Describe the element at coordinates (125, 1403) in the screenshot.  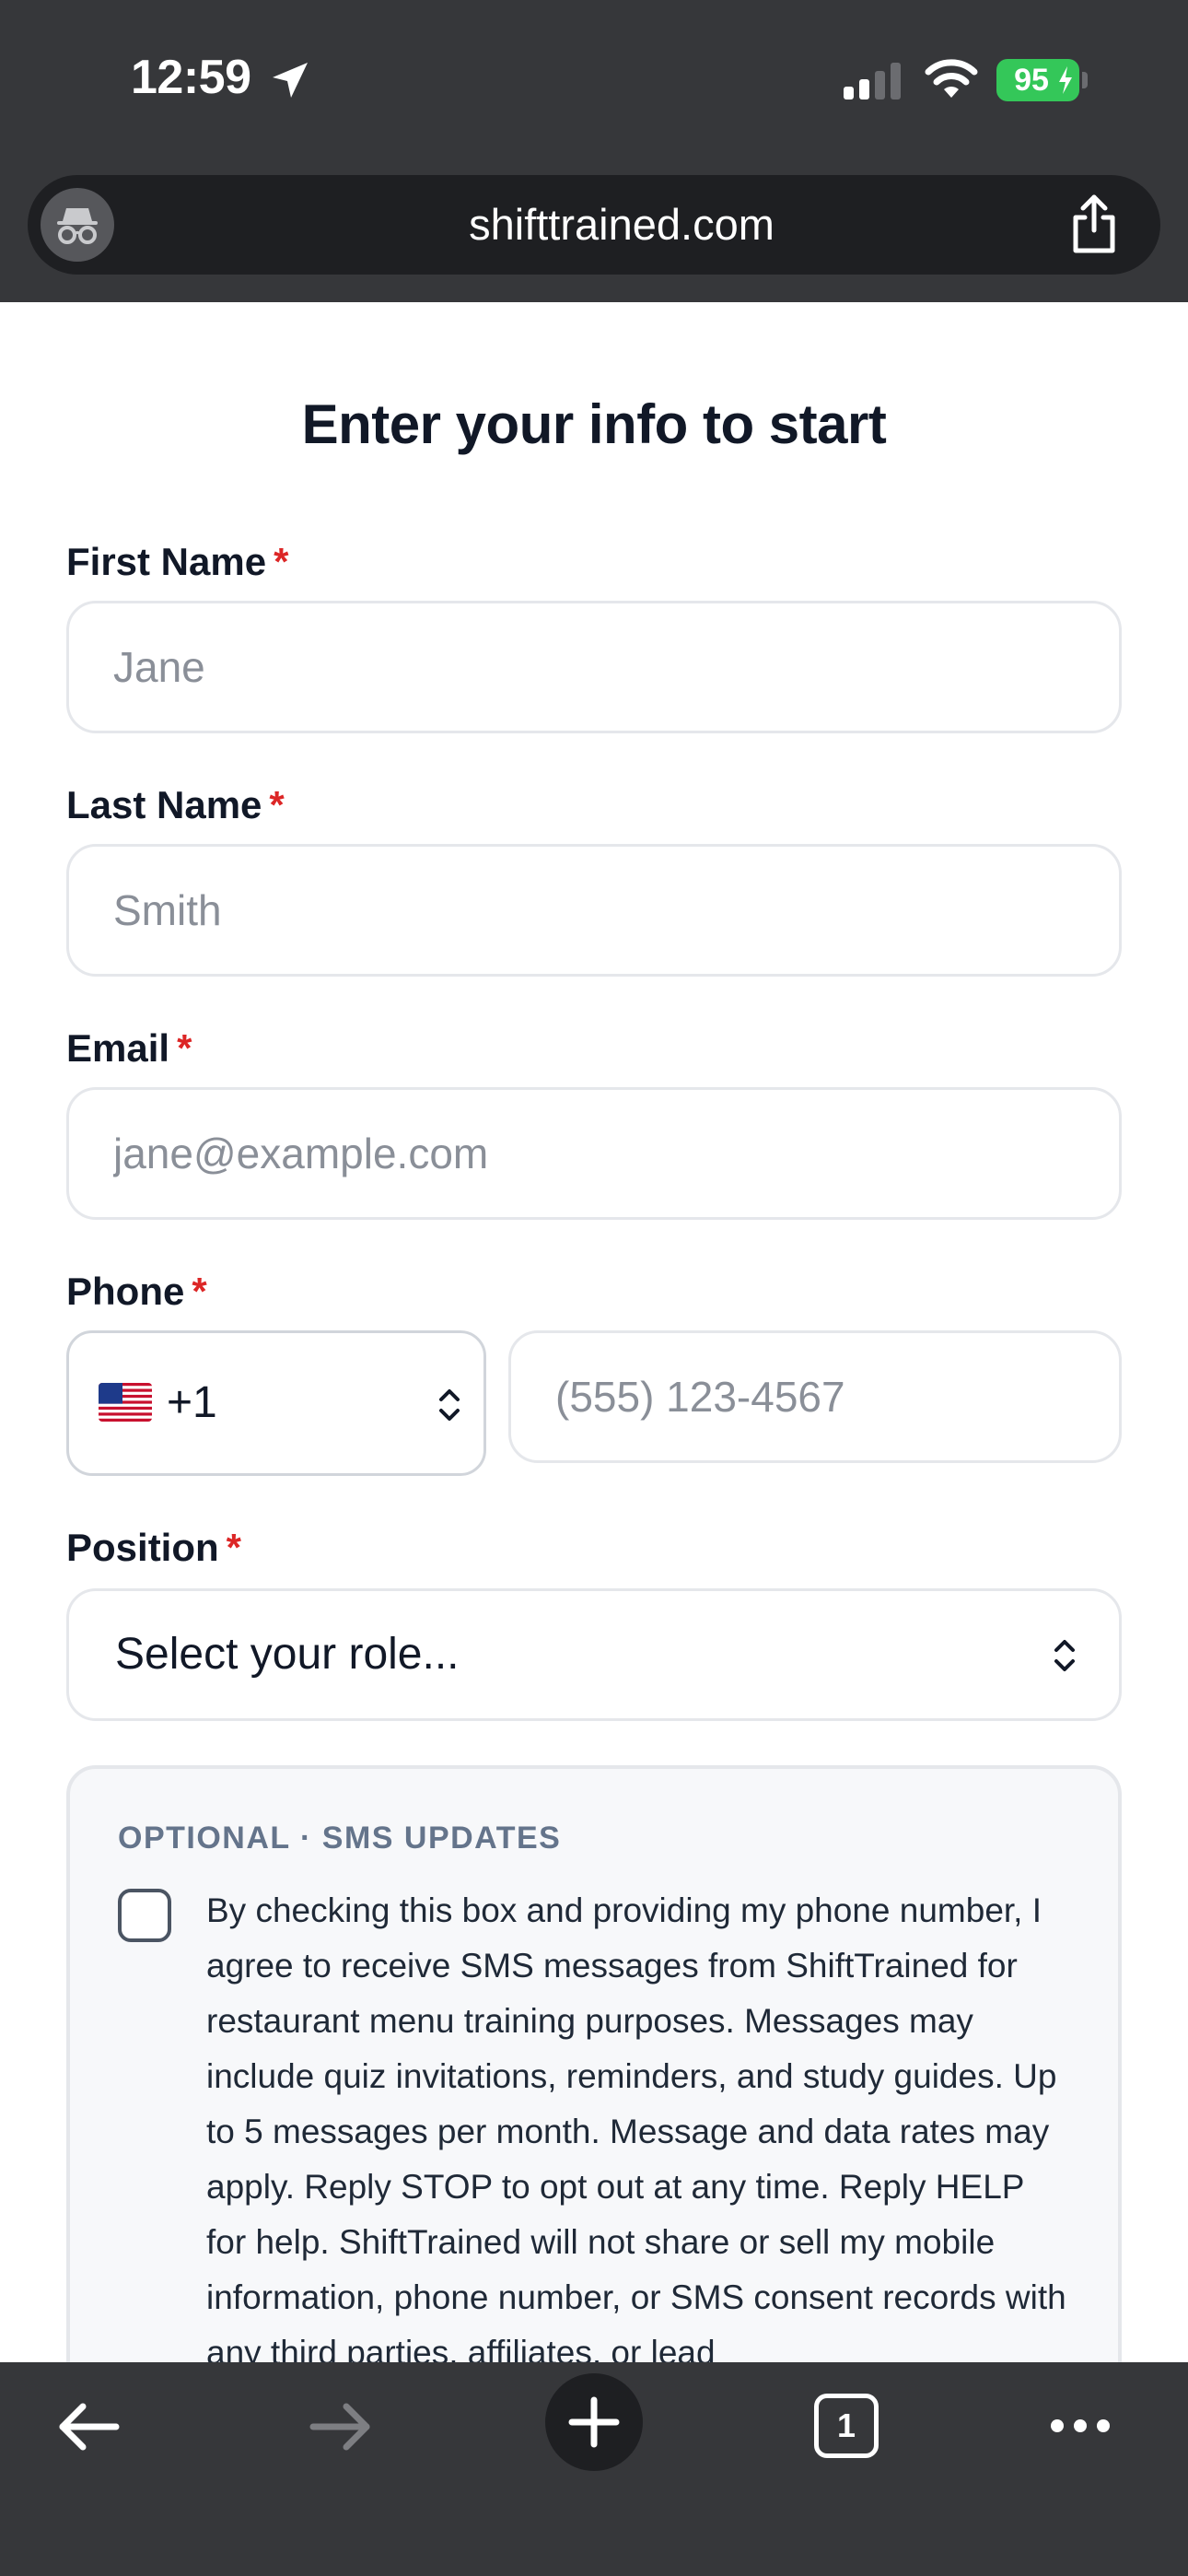
I see `us-flag-icon` at that location.